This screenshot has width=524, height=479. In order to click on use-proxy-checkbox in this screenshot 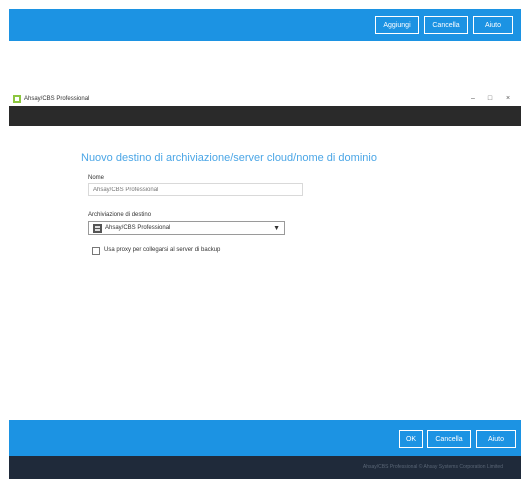, I will do `click(96, 251)`.